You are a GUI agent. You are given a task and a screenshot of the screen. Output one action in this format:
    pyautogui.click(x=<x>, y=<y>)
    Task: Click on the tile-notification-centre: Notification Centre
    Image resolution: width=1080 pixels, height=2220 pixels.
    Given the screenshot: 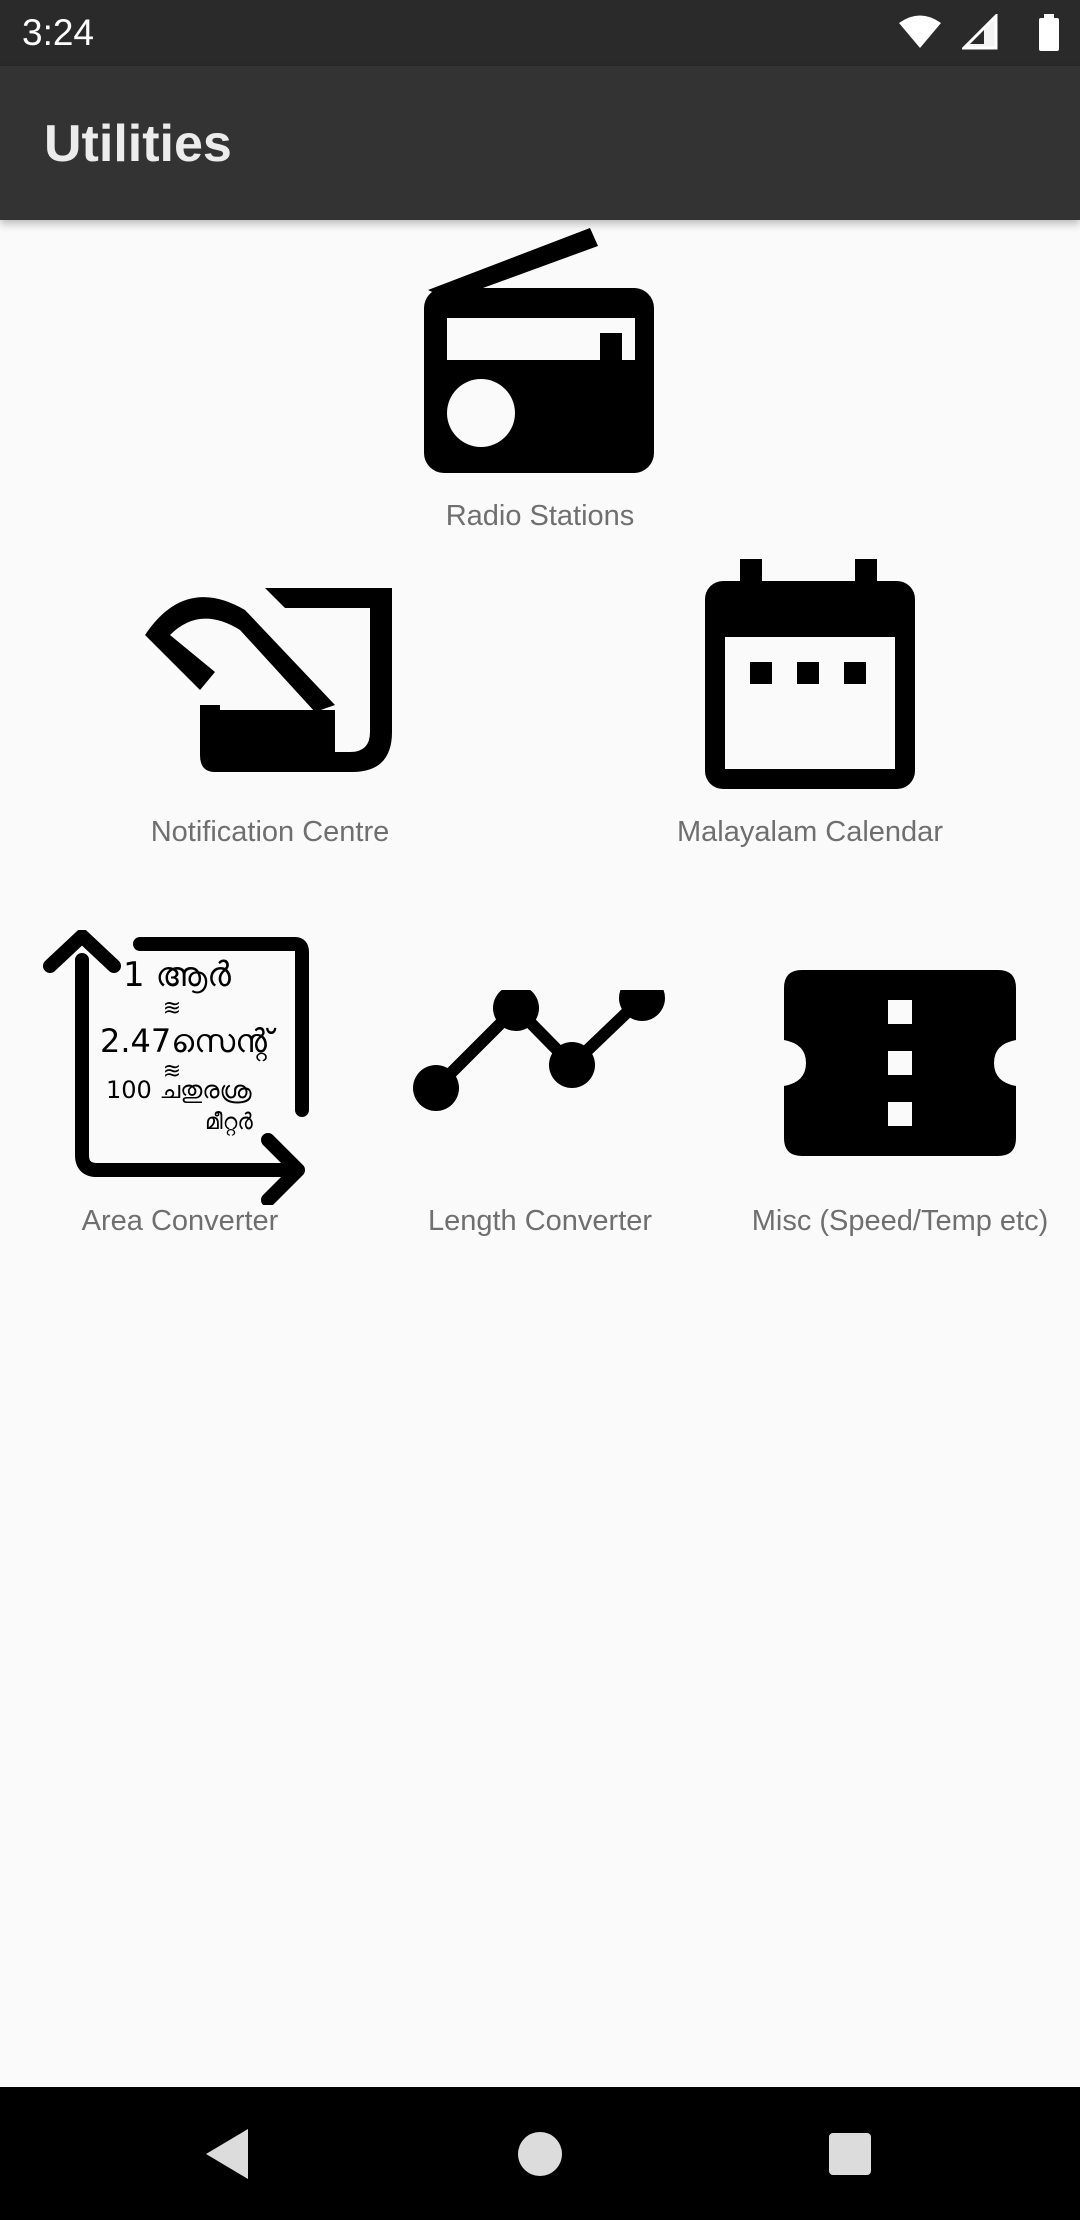 What is the action you would take?
    pyautogui.click(x=270, y=715)
    